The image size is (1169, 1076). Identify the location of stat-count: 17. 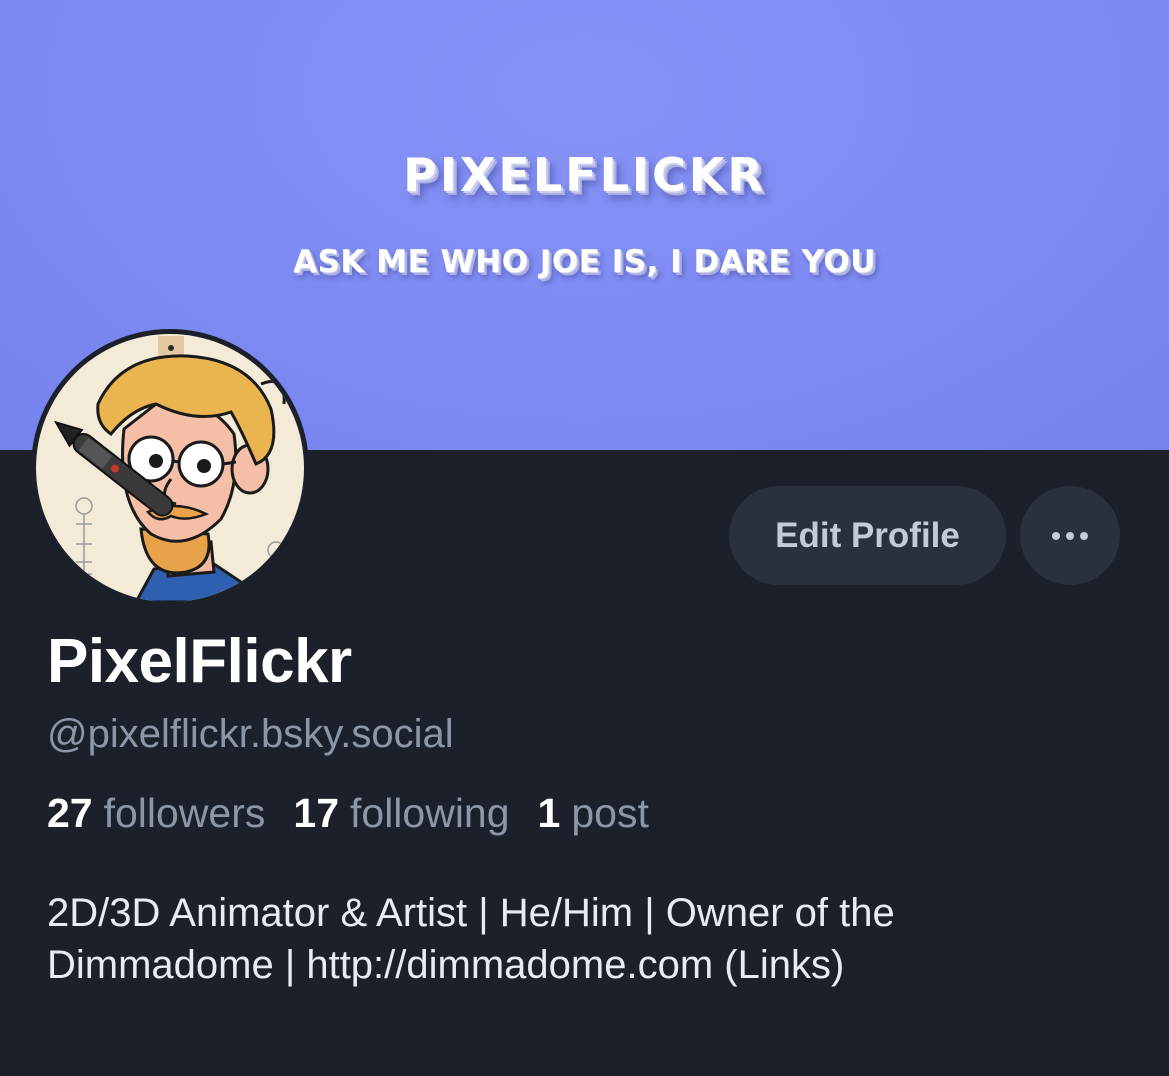
(316, 813).